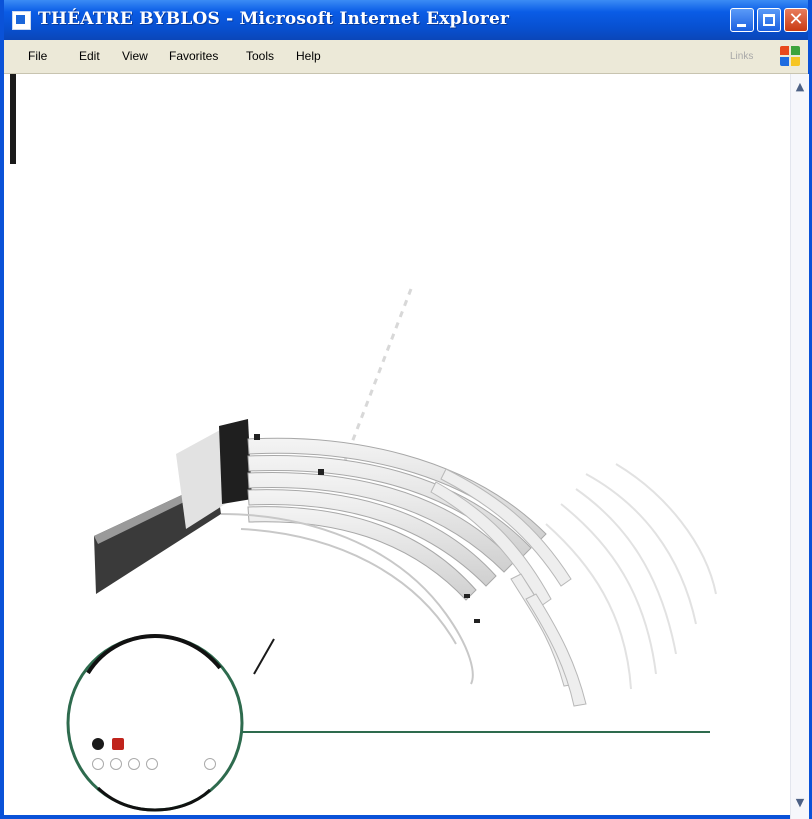  I want to click on close-icon: ✕, so click(796, 19).